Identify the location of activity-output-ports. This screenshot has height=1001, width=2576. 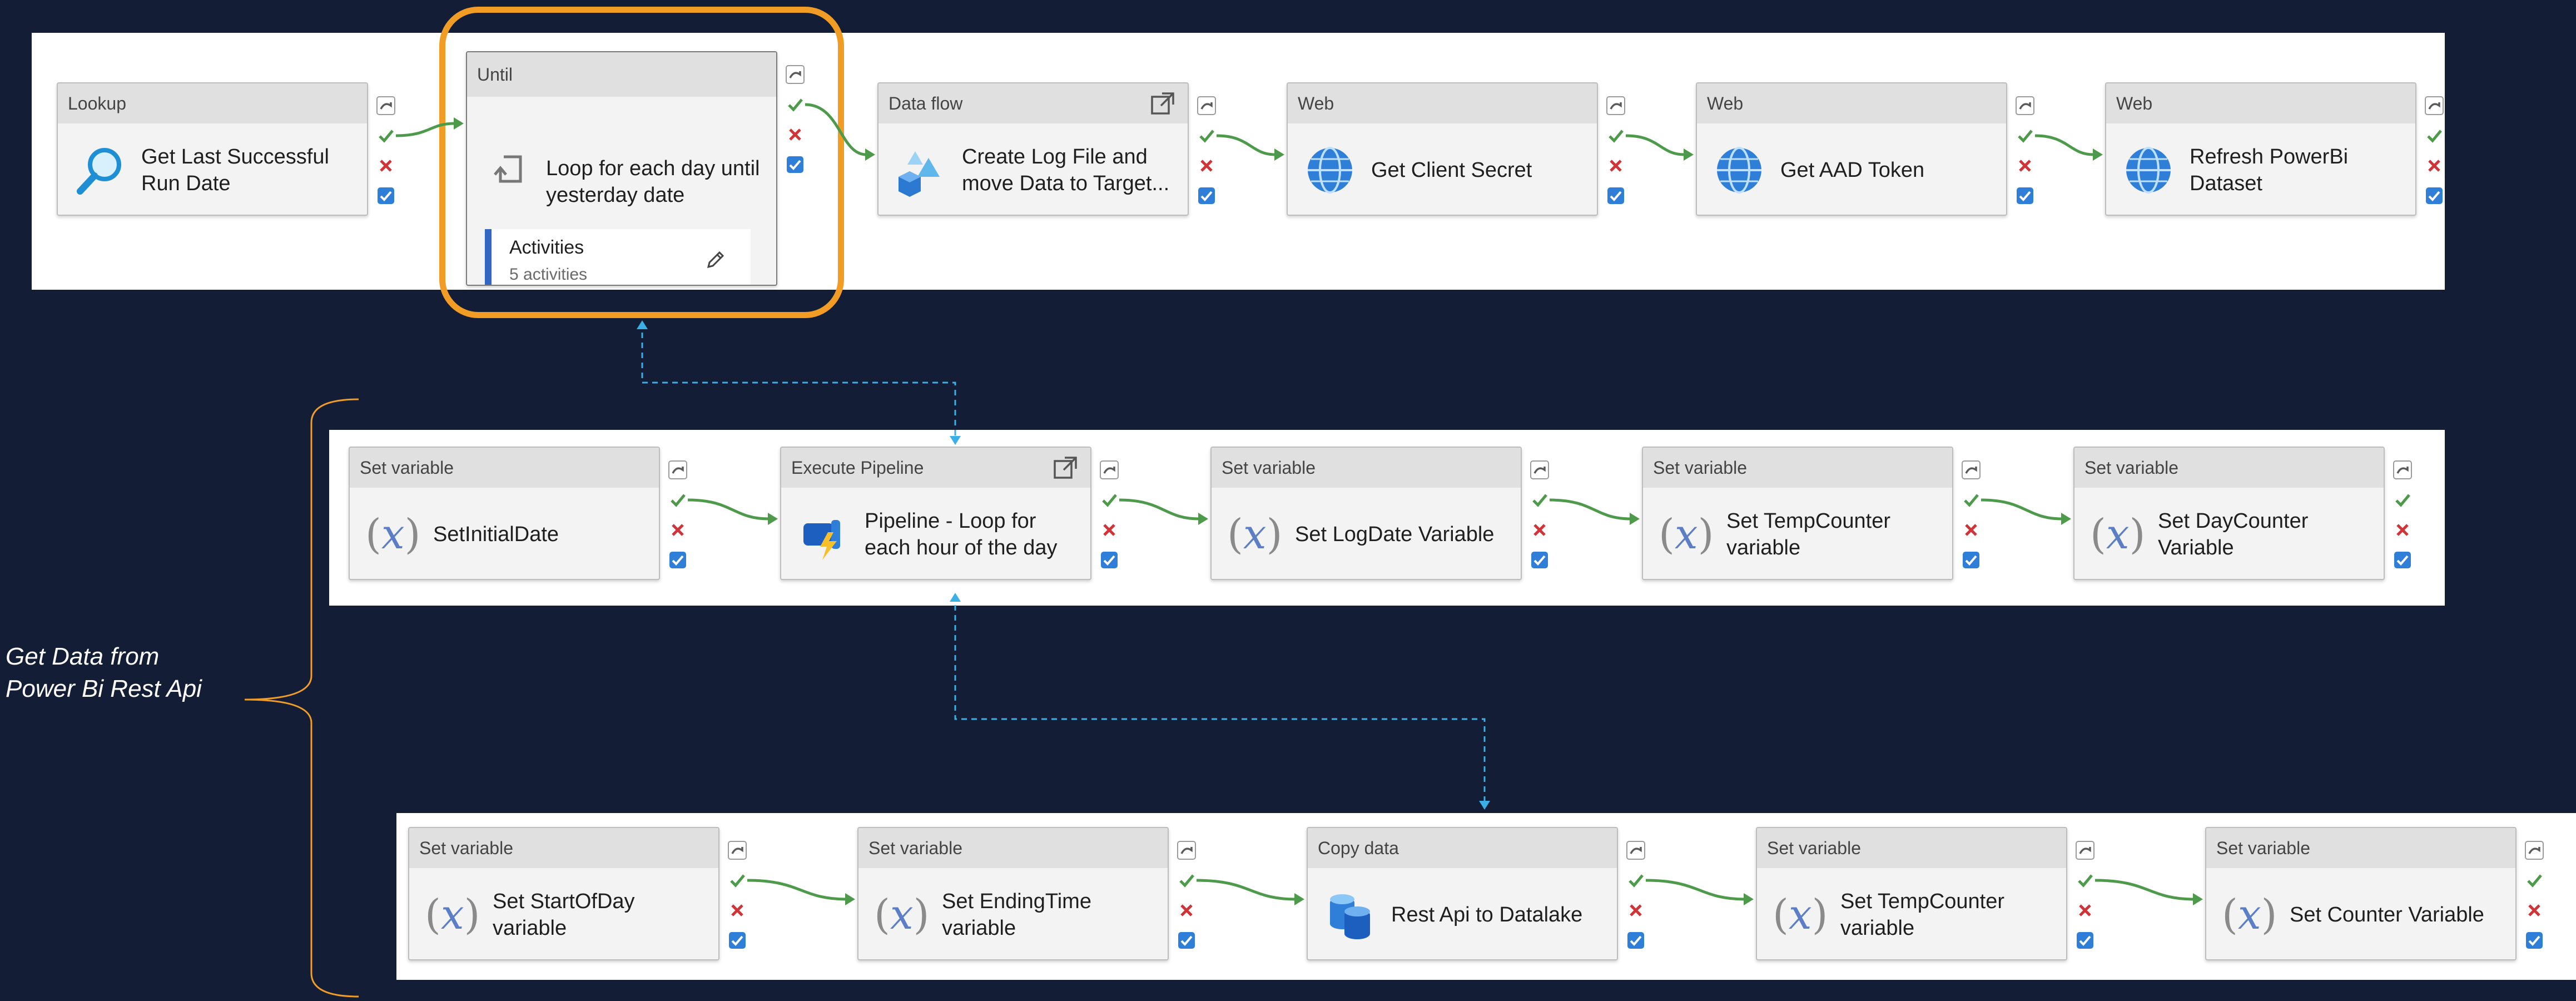
(2026, 156).